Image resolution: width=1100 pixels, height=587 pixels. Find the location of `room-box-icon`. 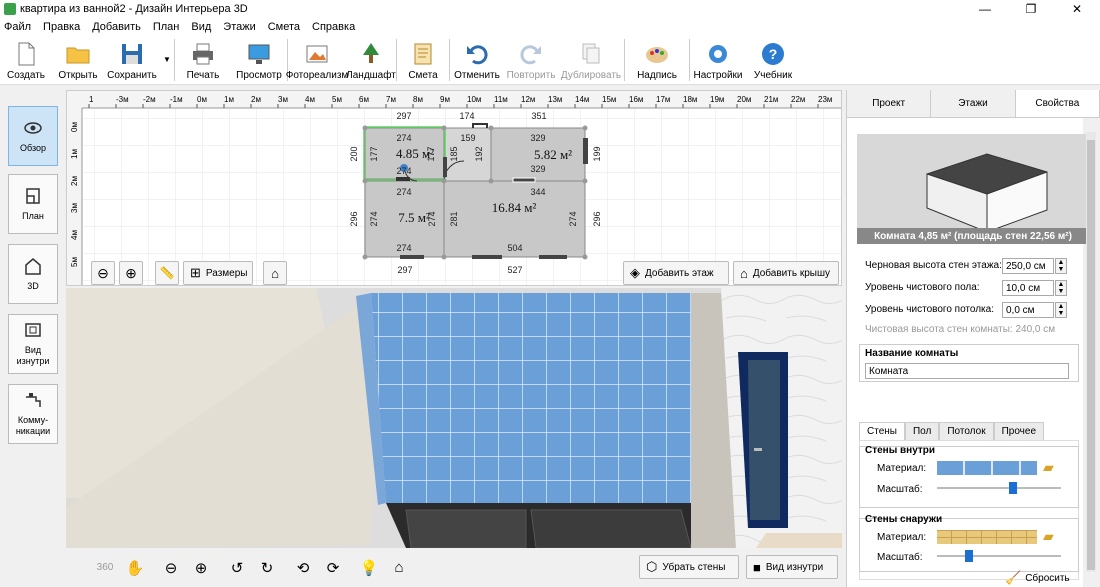

room-box-icon is located at coordinates (987, 193).